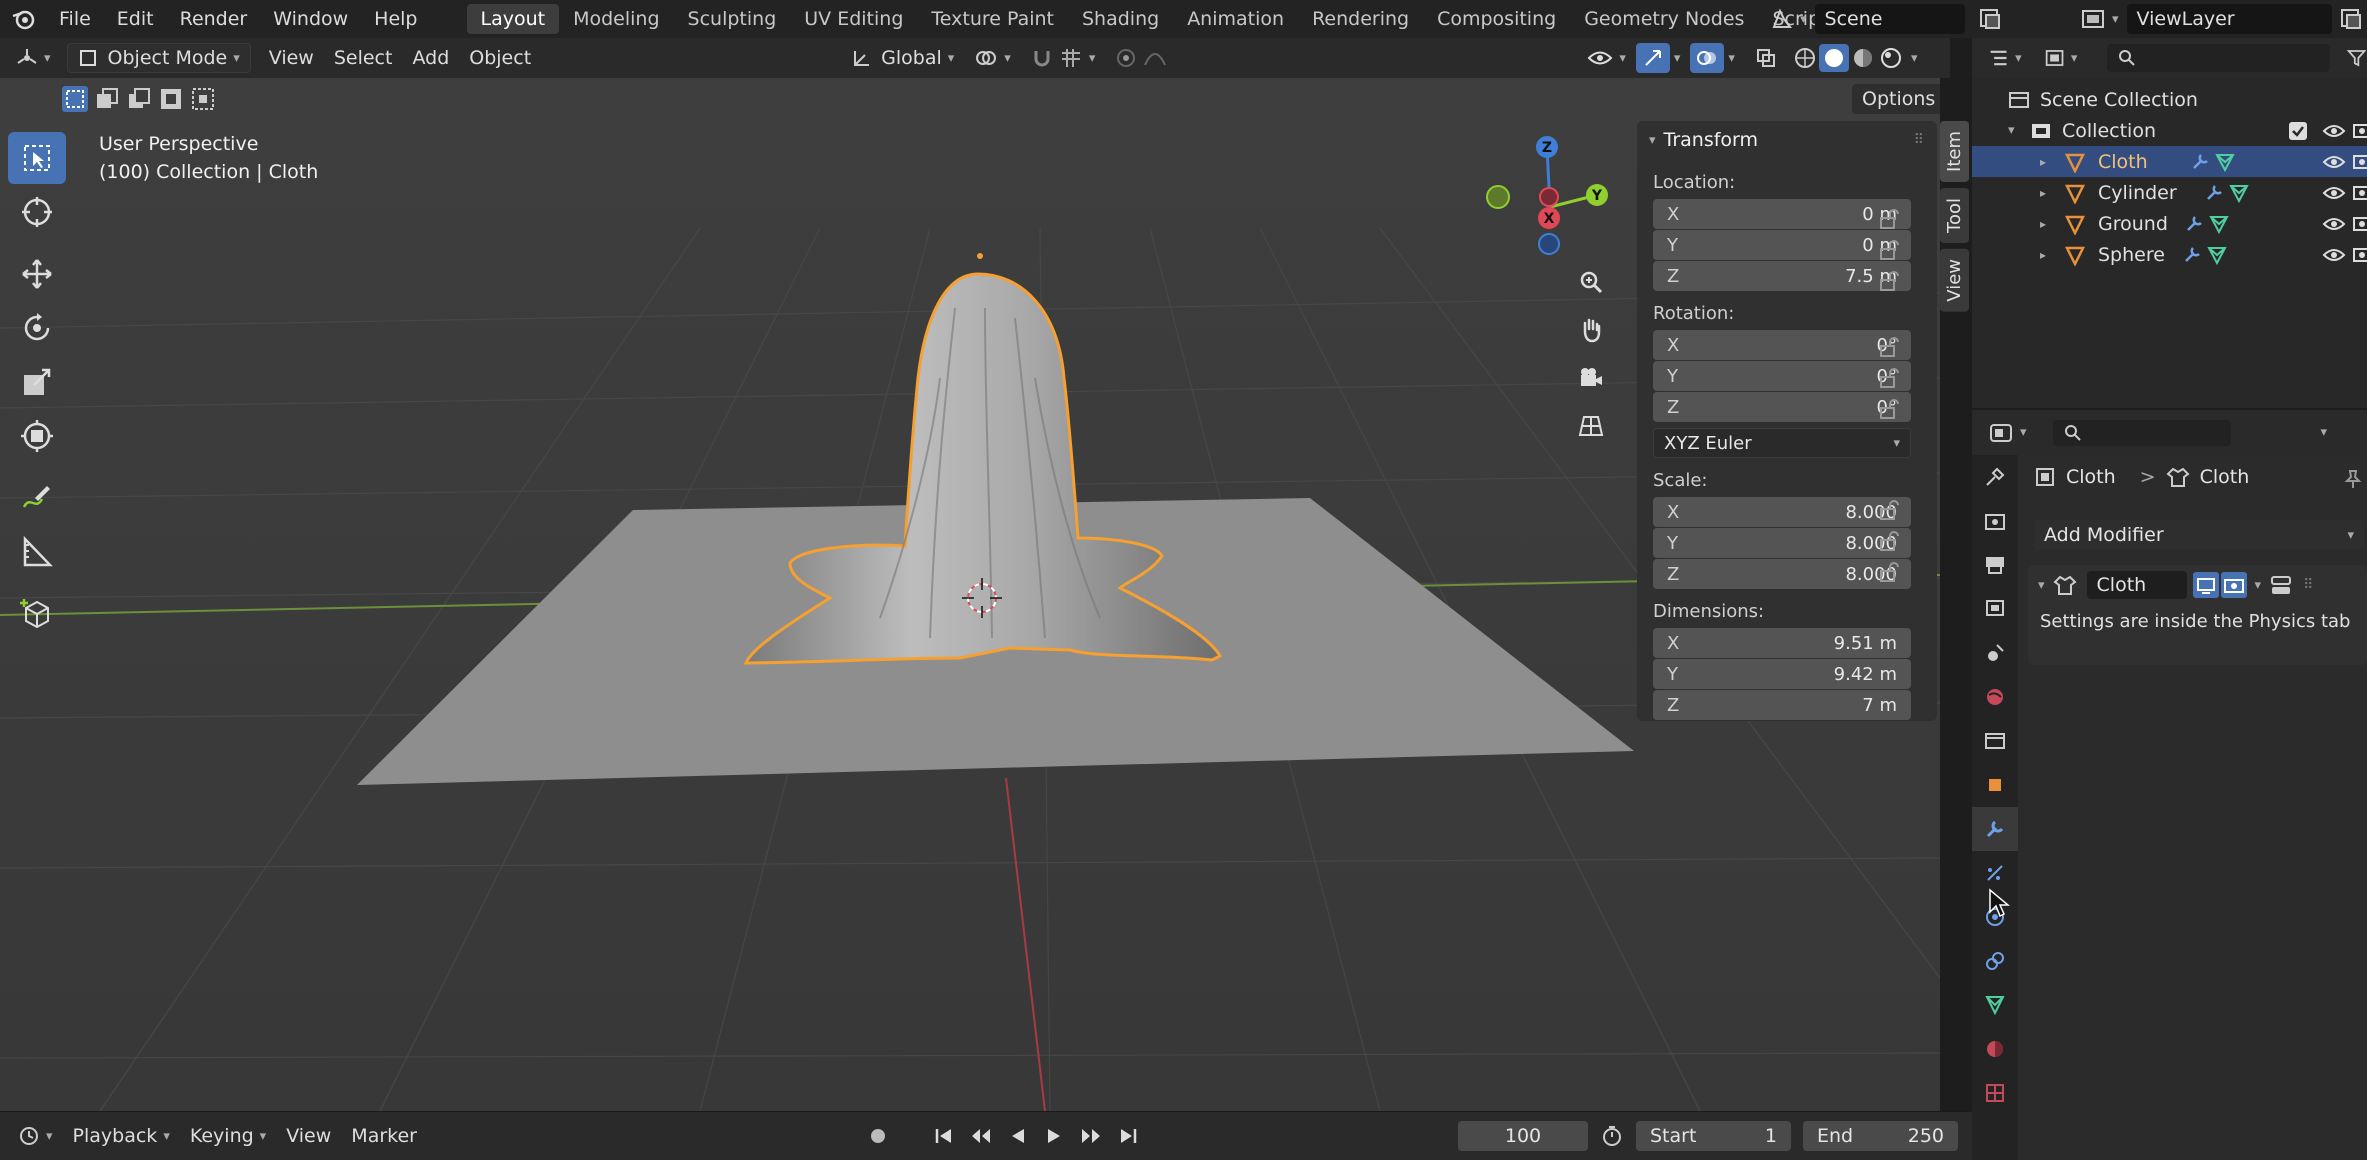  What do you see at coordinates (37, 436) in the screenshot?
I see `transform-tool` at bounding box center [37, 436].